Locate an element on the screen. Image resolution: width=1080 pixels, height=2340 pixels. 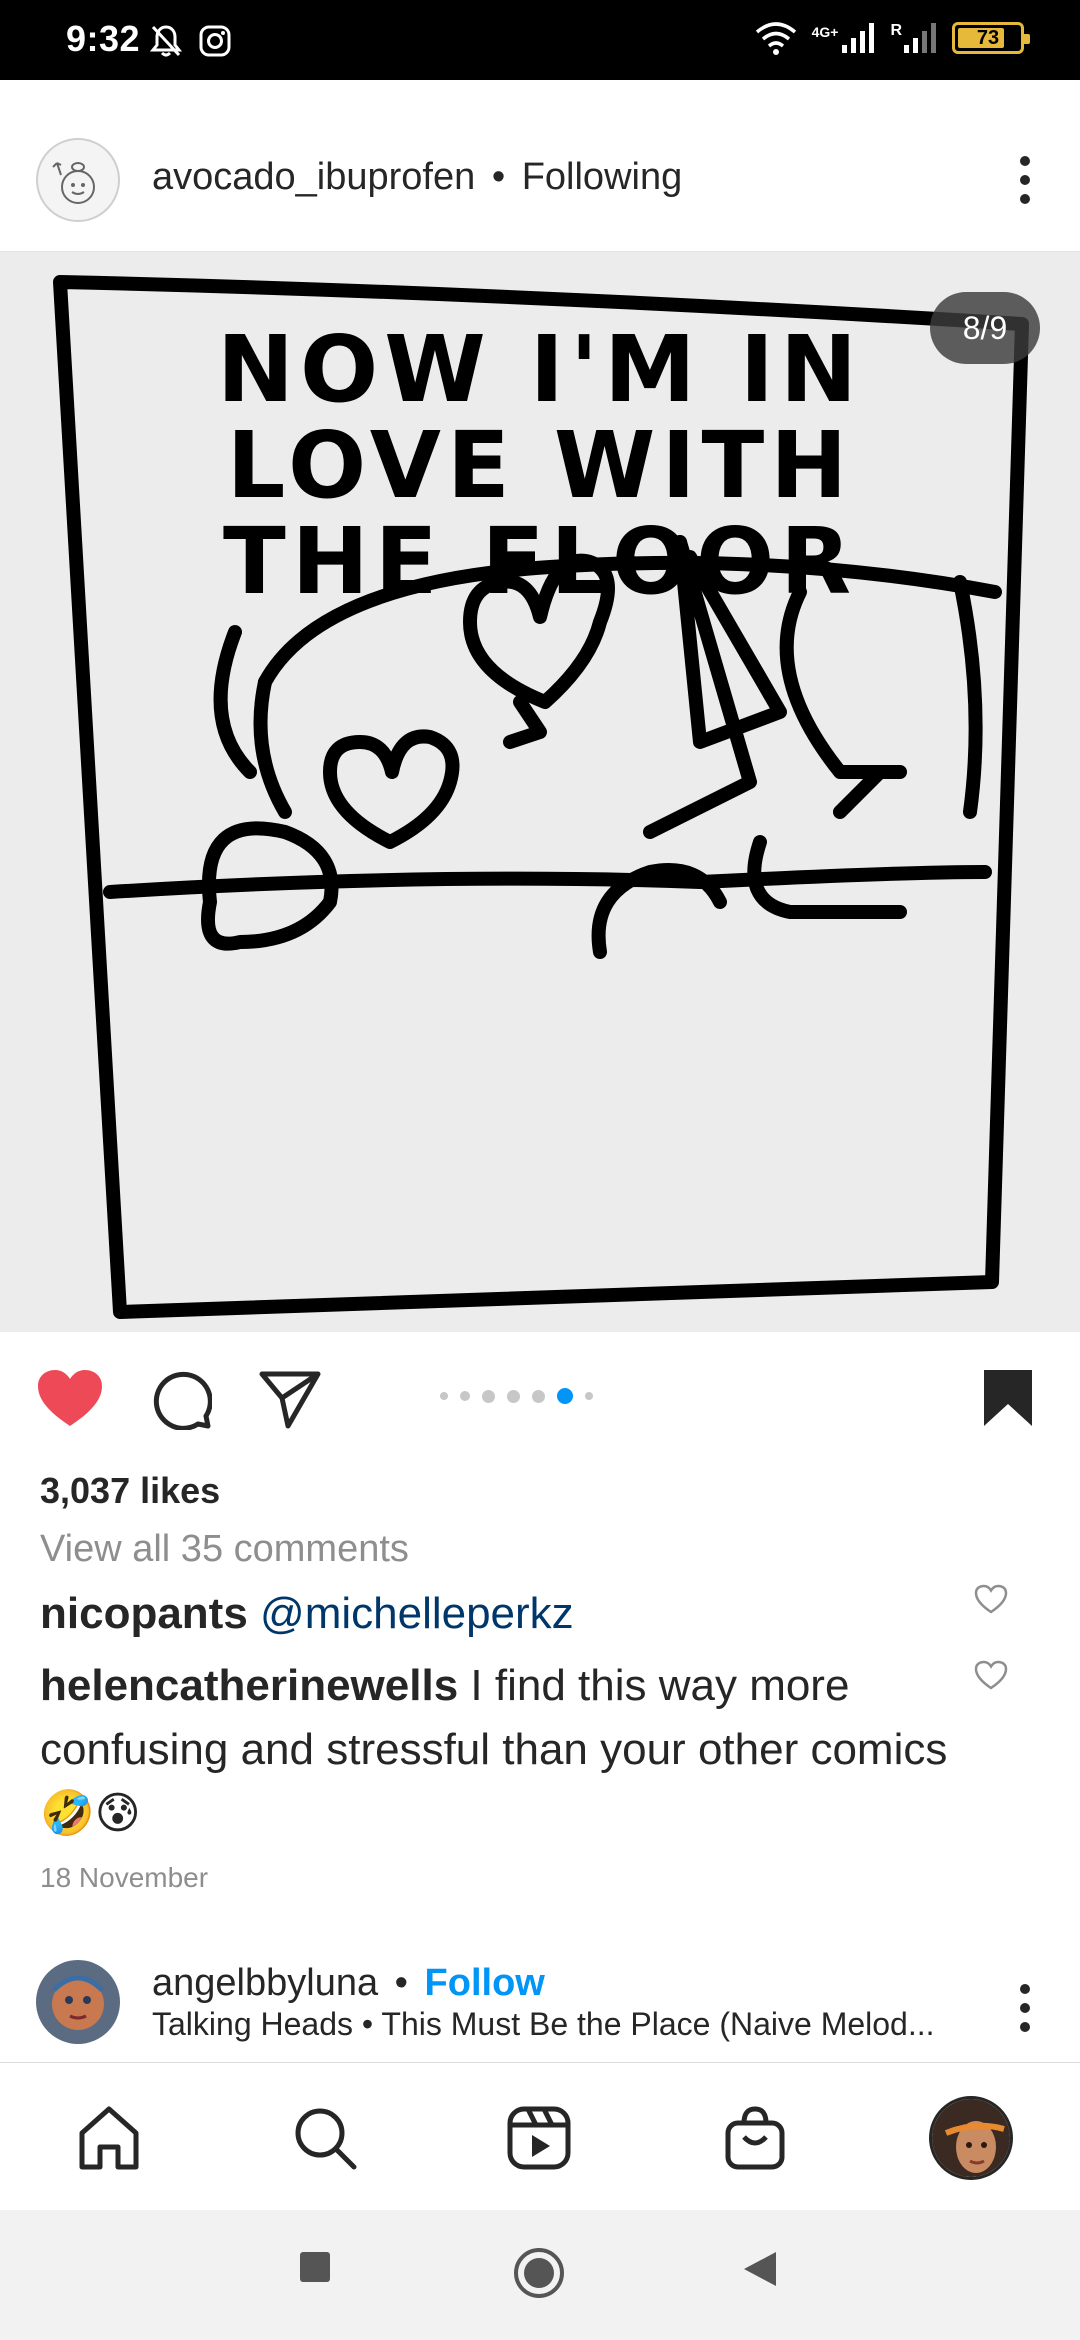
signal-4g-indicator: 4G+ is located at coordinates (844, 38).